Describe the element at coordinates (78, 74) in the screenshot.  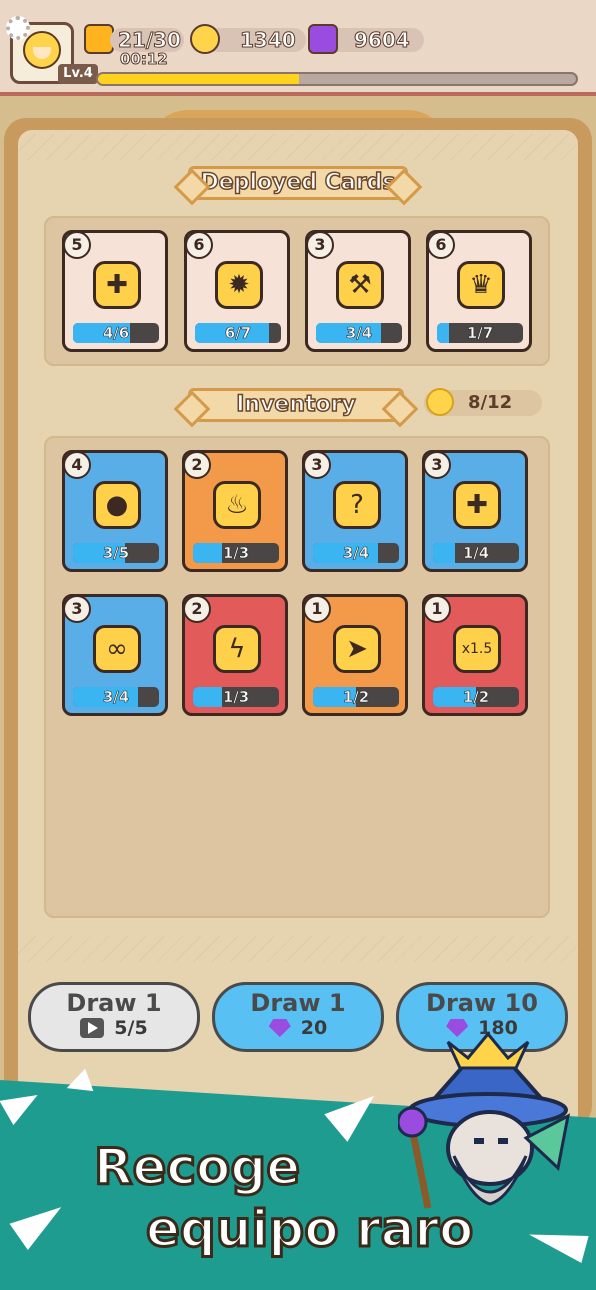
I see `player-level: Lv.4` at that location.